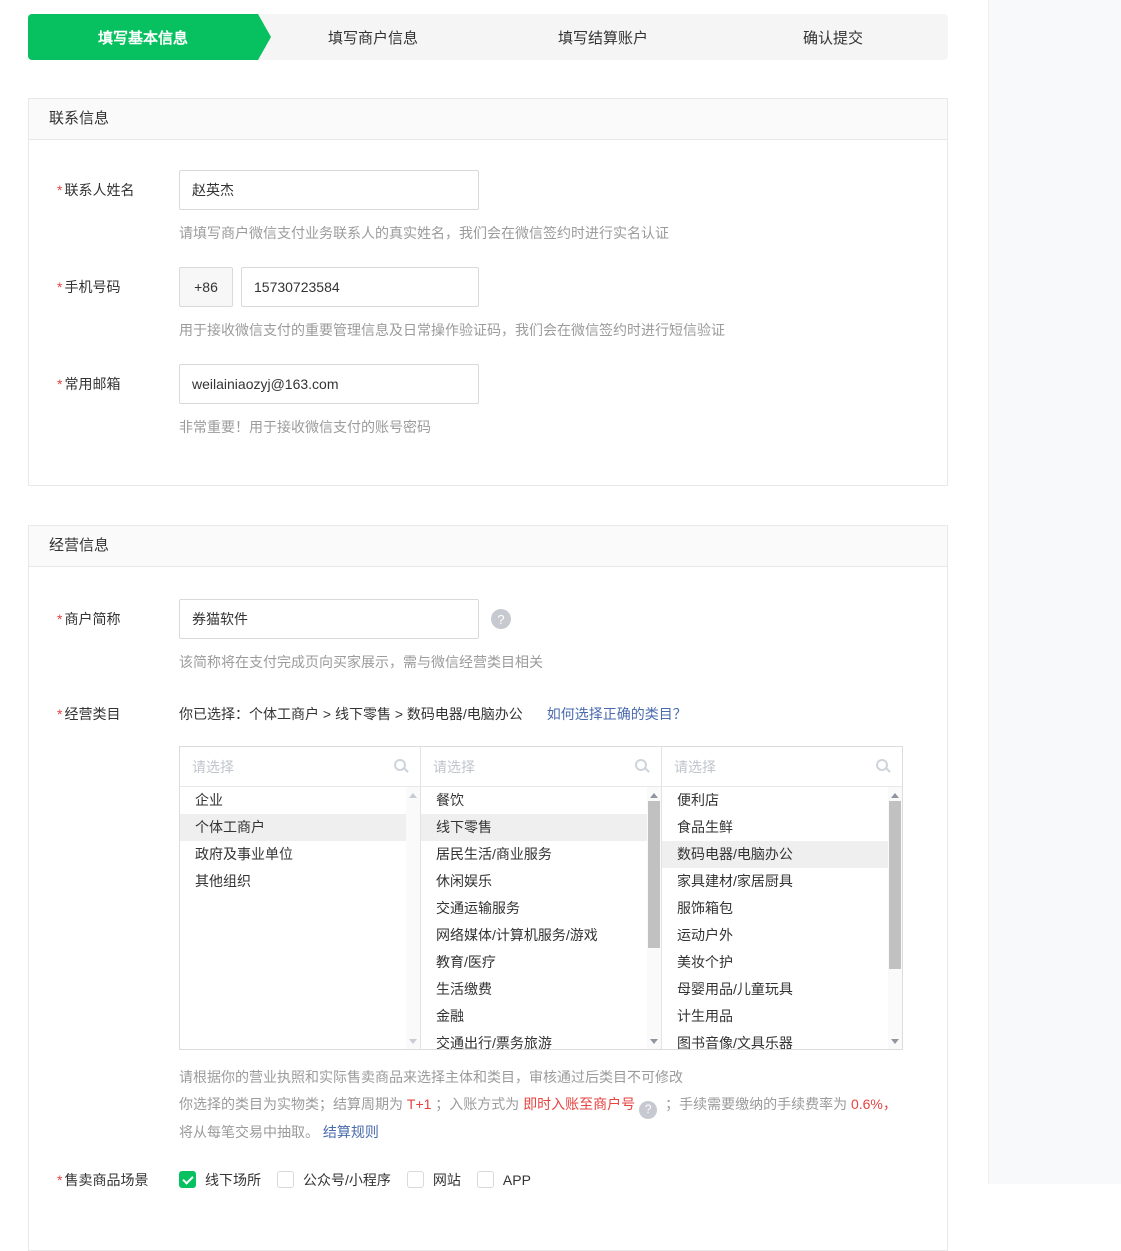 This screenshot has height=1251, width=1121. I want to click on scene-option: 线下场所, so click(220, 1180).